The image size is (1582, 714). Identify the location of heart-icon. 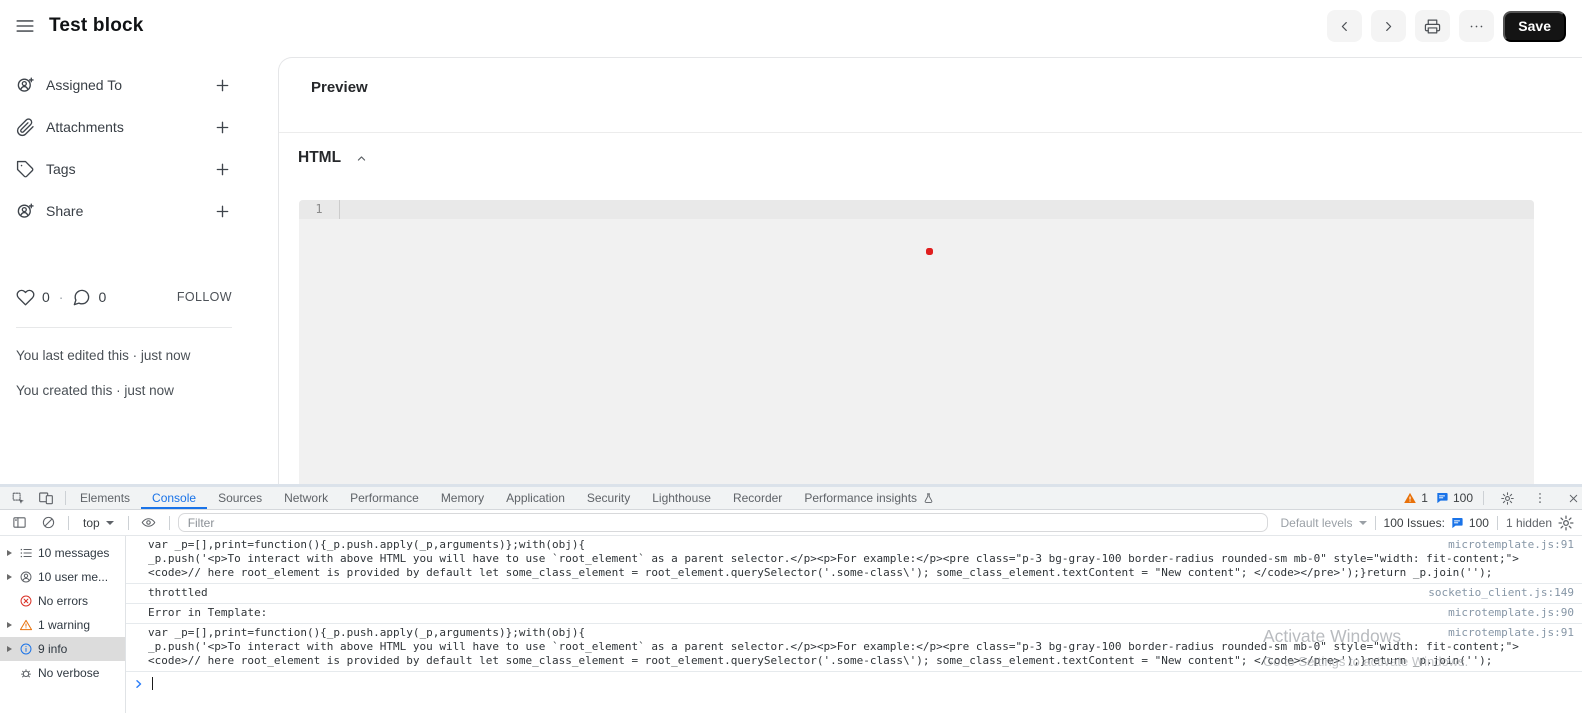
(25, 297).